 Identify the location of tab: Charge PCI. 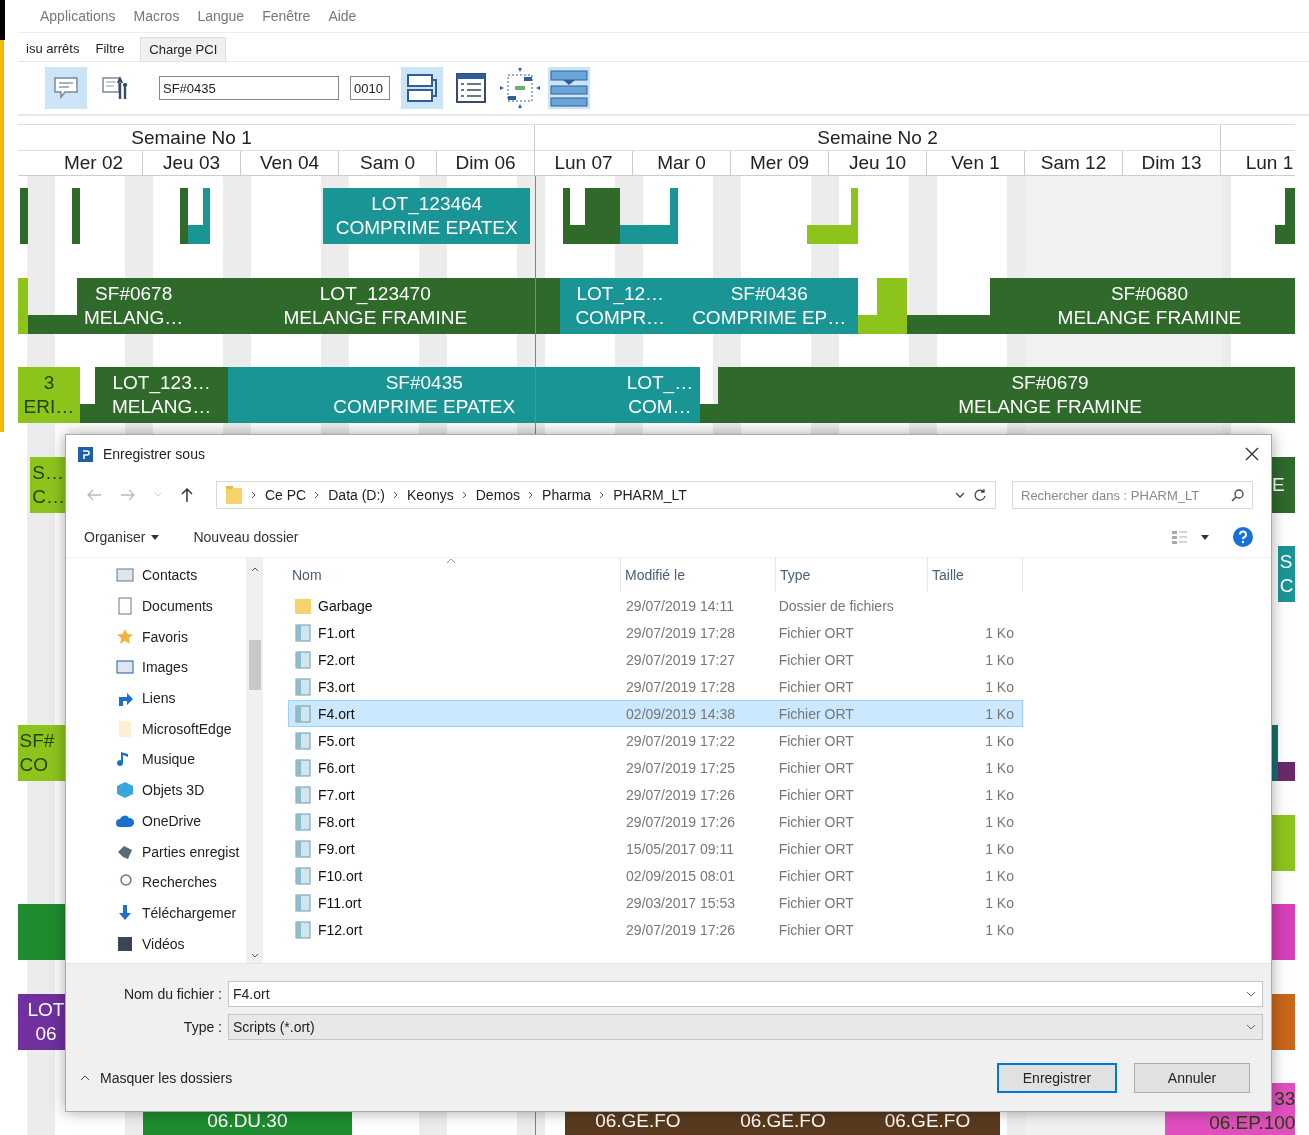
(183, 49).